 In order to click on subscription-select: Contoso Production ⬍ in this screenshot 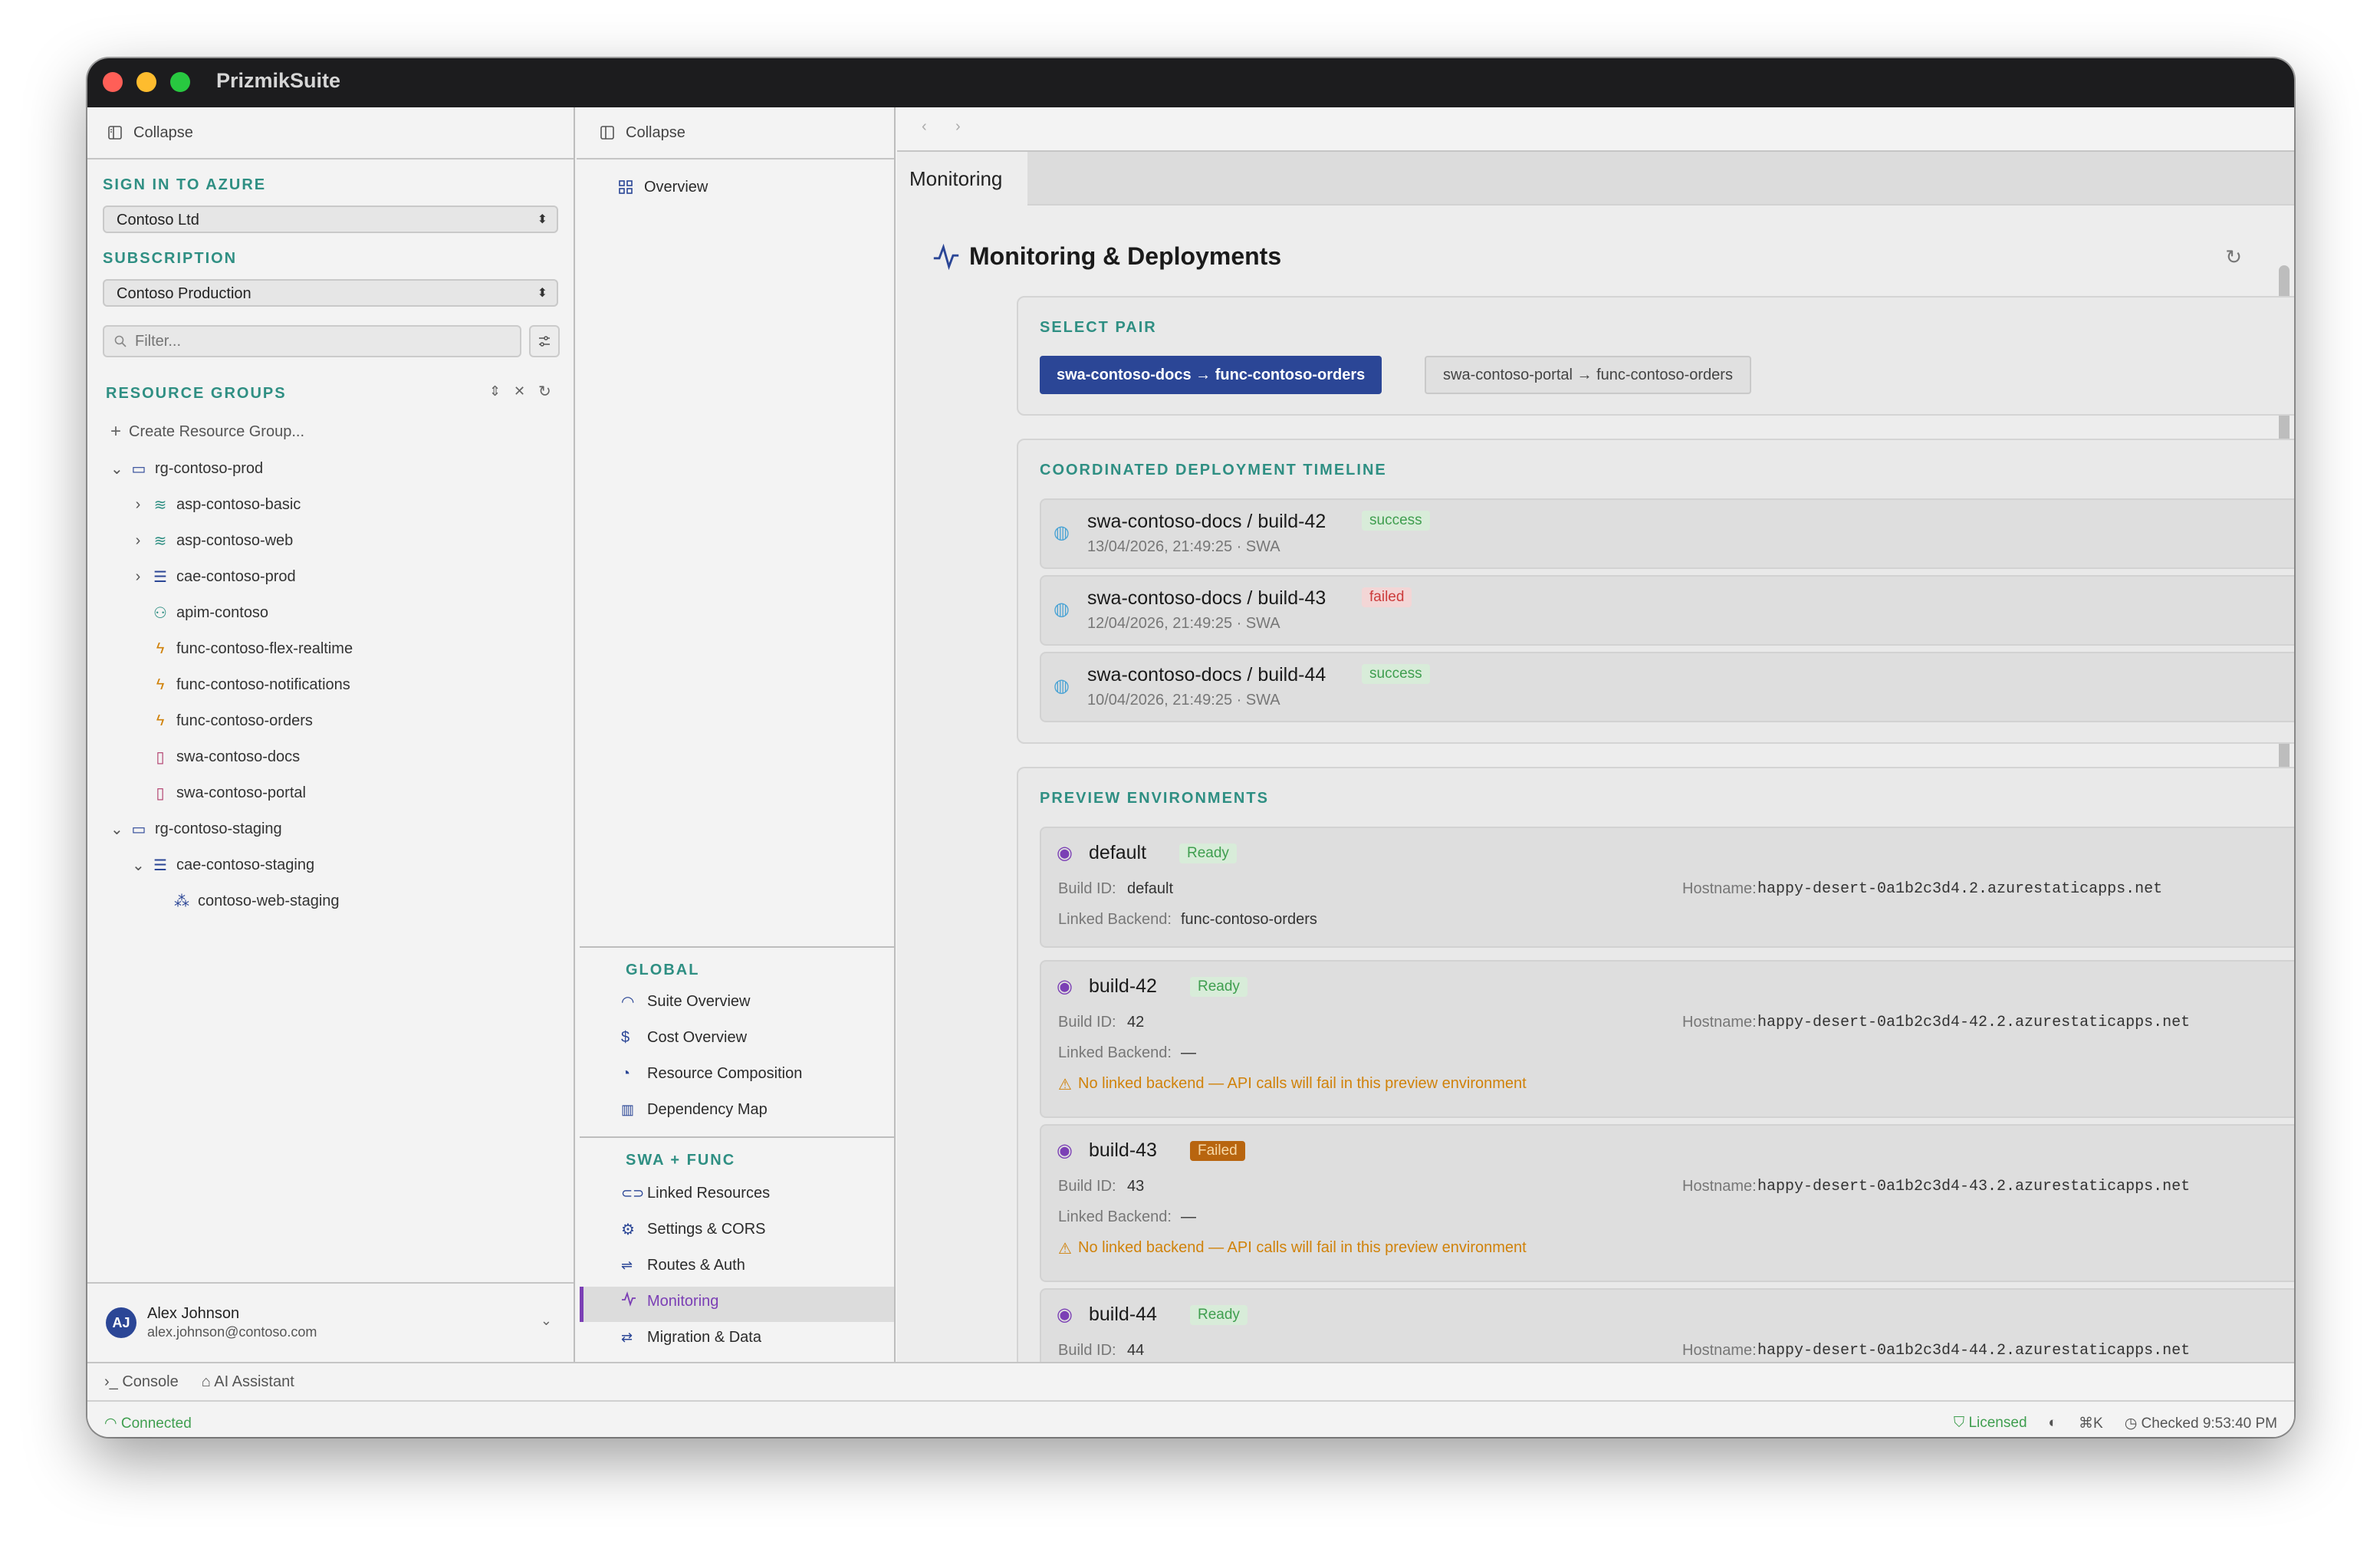, I will do `click(330, 293)`.